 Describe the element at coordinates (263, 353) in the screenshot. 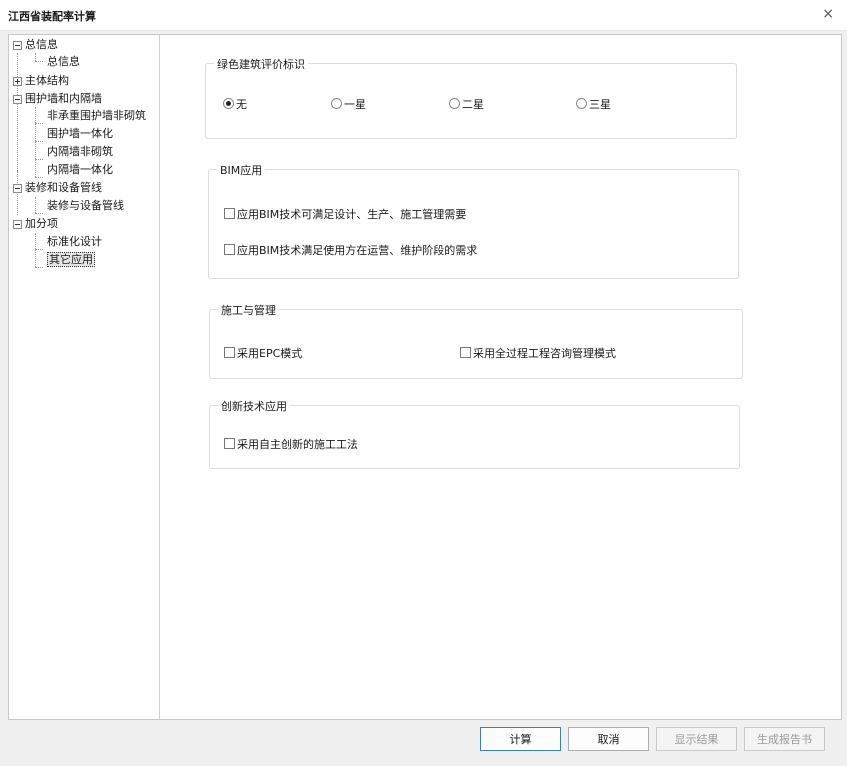

I see `checkbox-epc: 采用EPC模式` at that location.